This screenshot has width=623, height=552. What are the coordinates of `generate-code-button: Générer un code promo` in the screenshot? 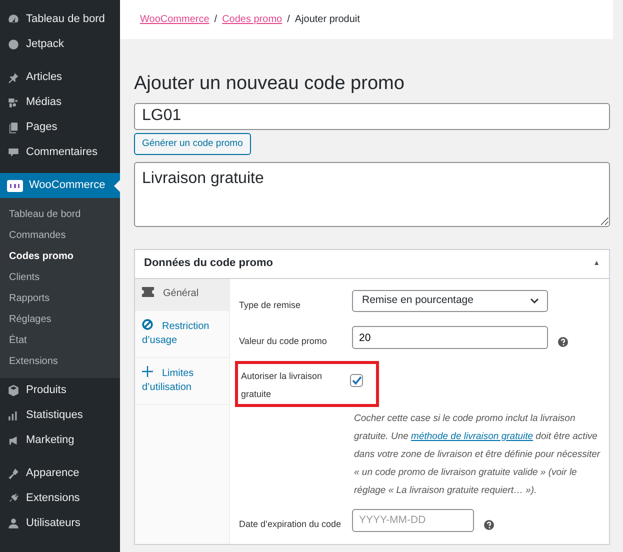 It's located at (192, 144).